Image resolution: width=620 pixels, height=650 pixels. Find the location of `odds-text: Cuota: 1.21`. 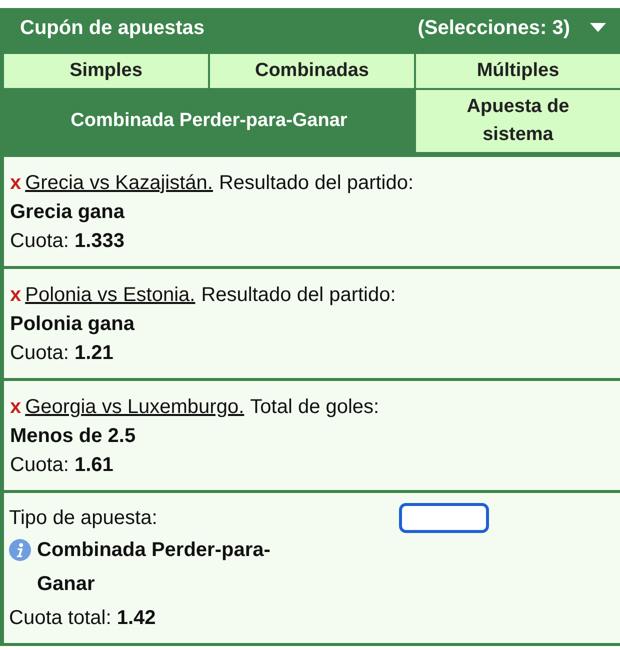

odds-text: Cuota: 1.21 is located at coordinates (62, 353).